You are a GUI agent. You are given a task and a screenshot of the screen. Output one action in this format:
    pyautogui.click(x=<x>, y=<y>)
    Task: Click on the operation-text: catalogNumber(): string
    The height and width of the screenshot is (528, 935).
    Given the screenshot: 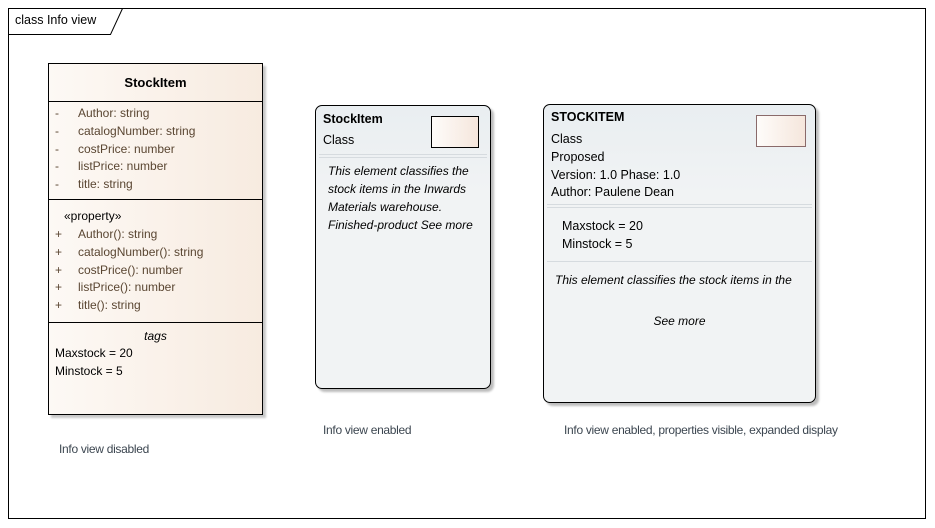 What is the action you would take?
    pyautogui.click(x=141, y=251)
    